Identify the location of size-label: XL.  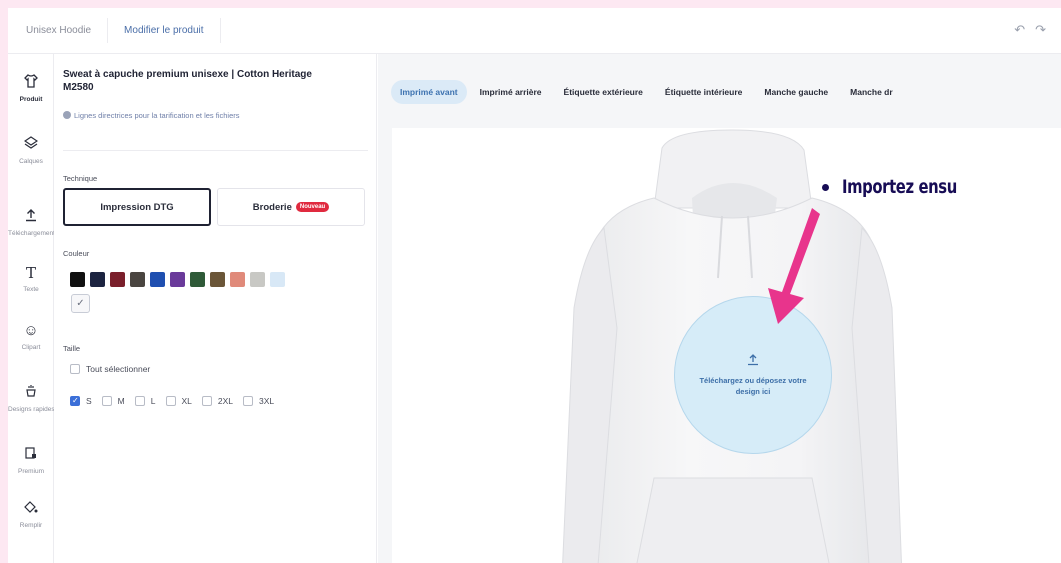
(186, 401).